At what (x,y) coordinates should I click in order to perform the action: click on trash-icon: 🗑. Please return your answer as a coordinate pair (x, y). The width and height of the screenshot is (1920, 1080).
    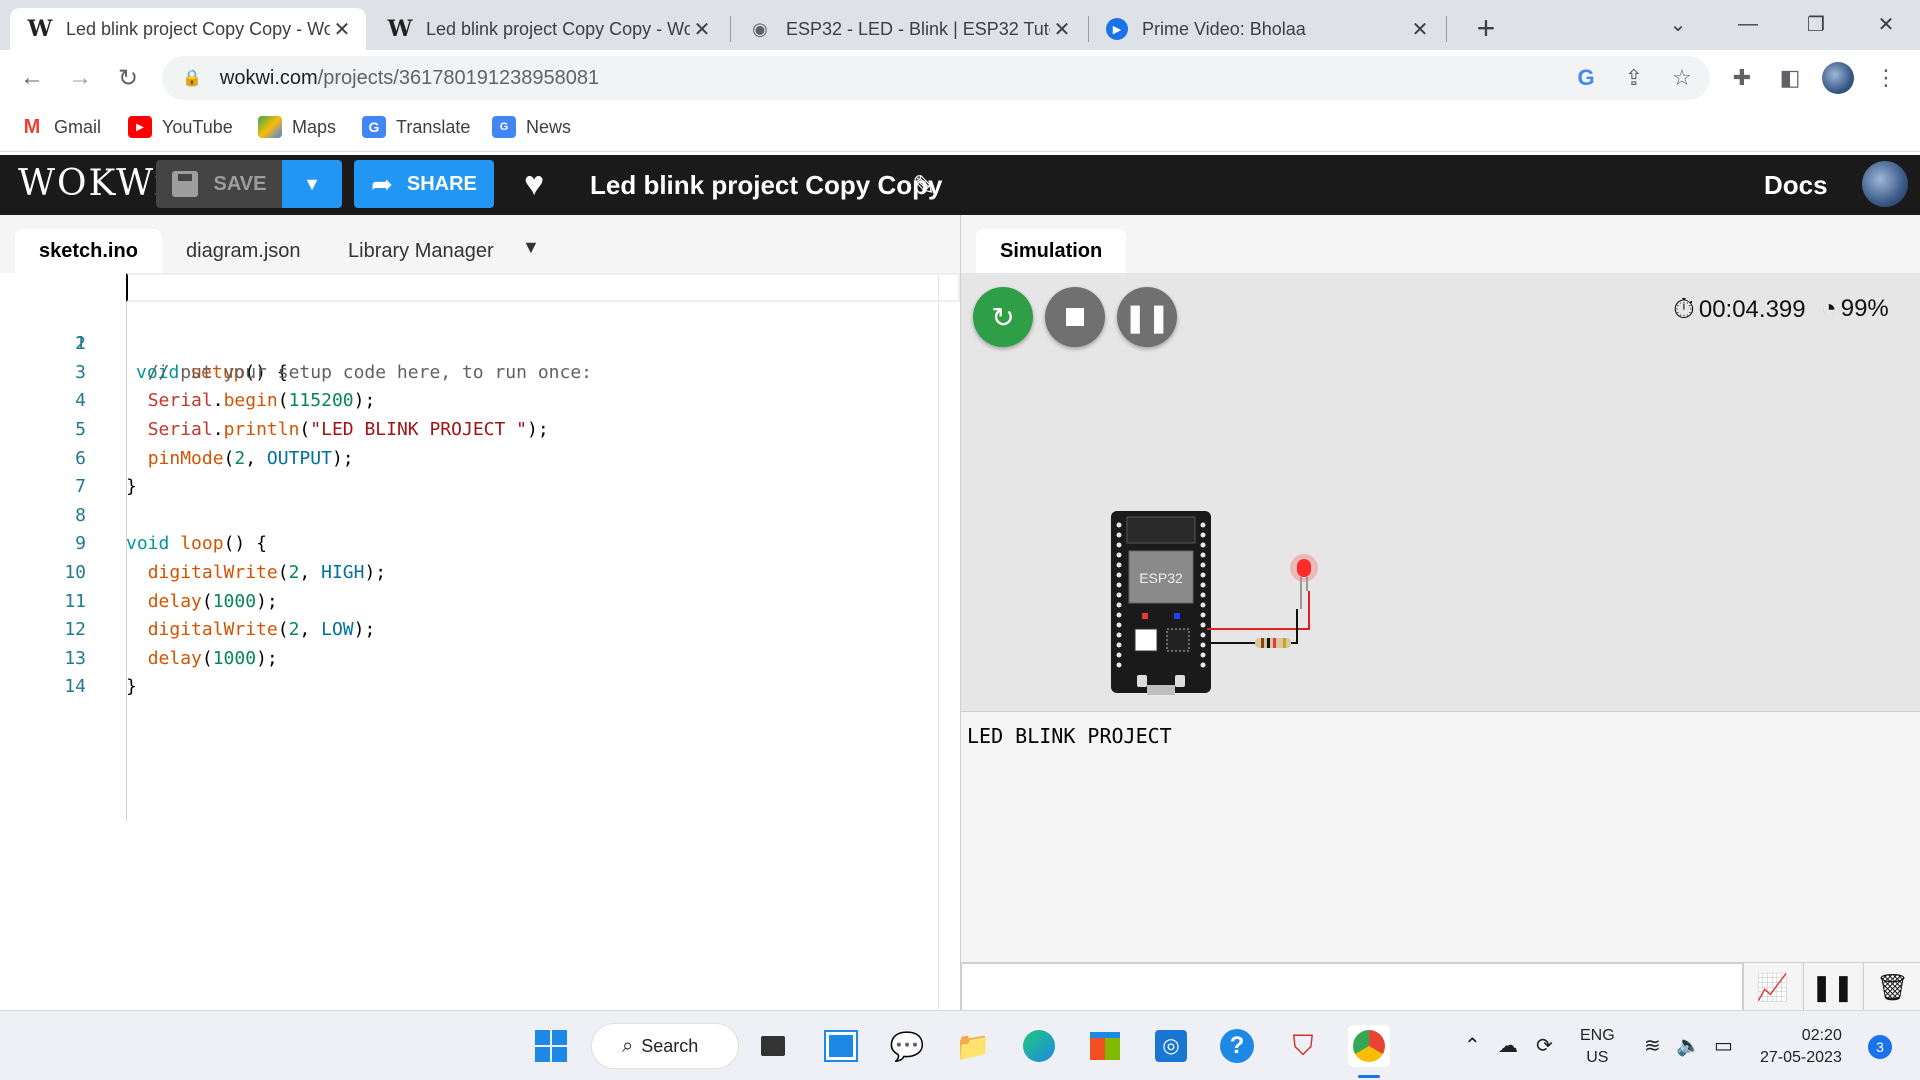
    Looking at the image, I should click on (1891, 987).